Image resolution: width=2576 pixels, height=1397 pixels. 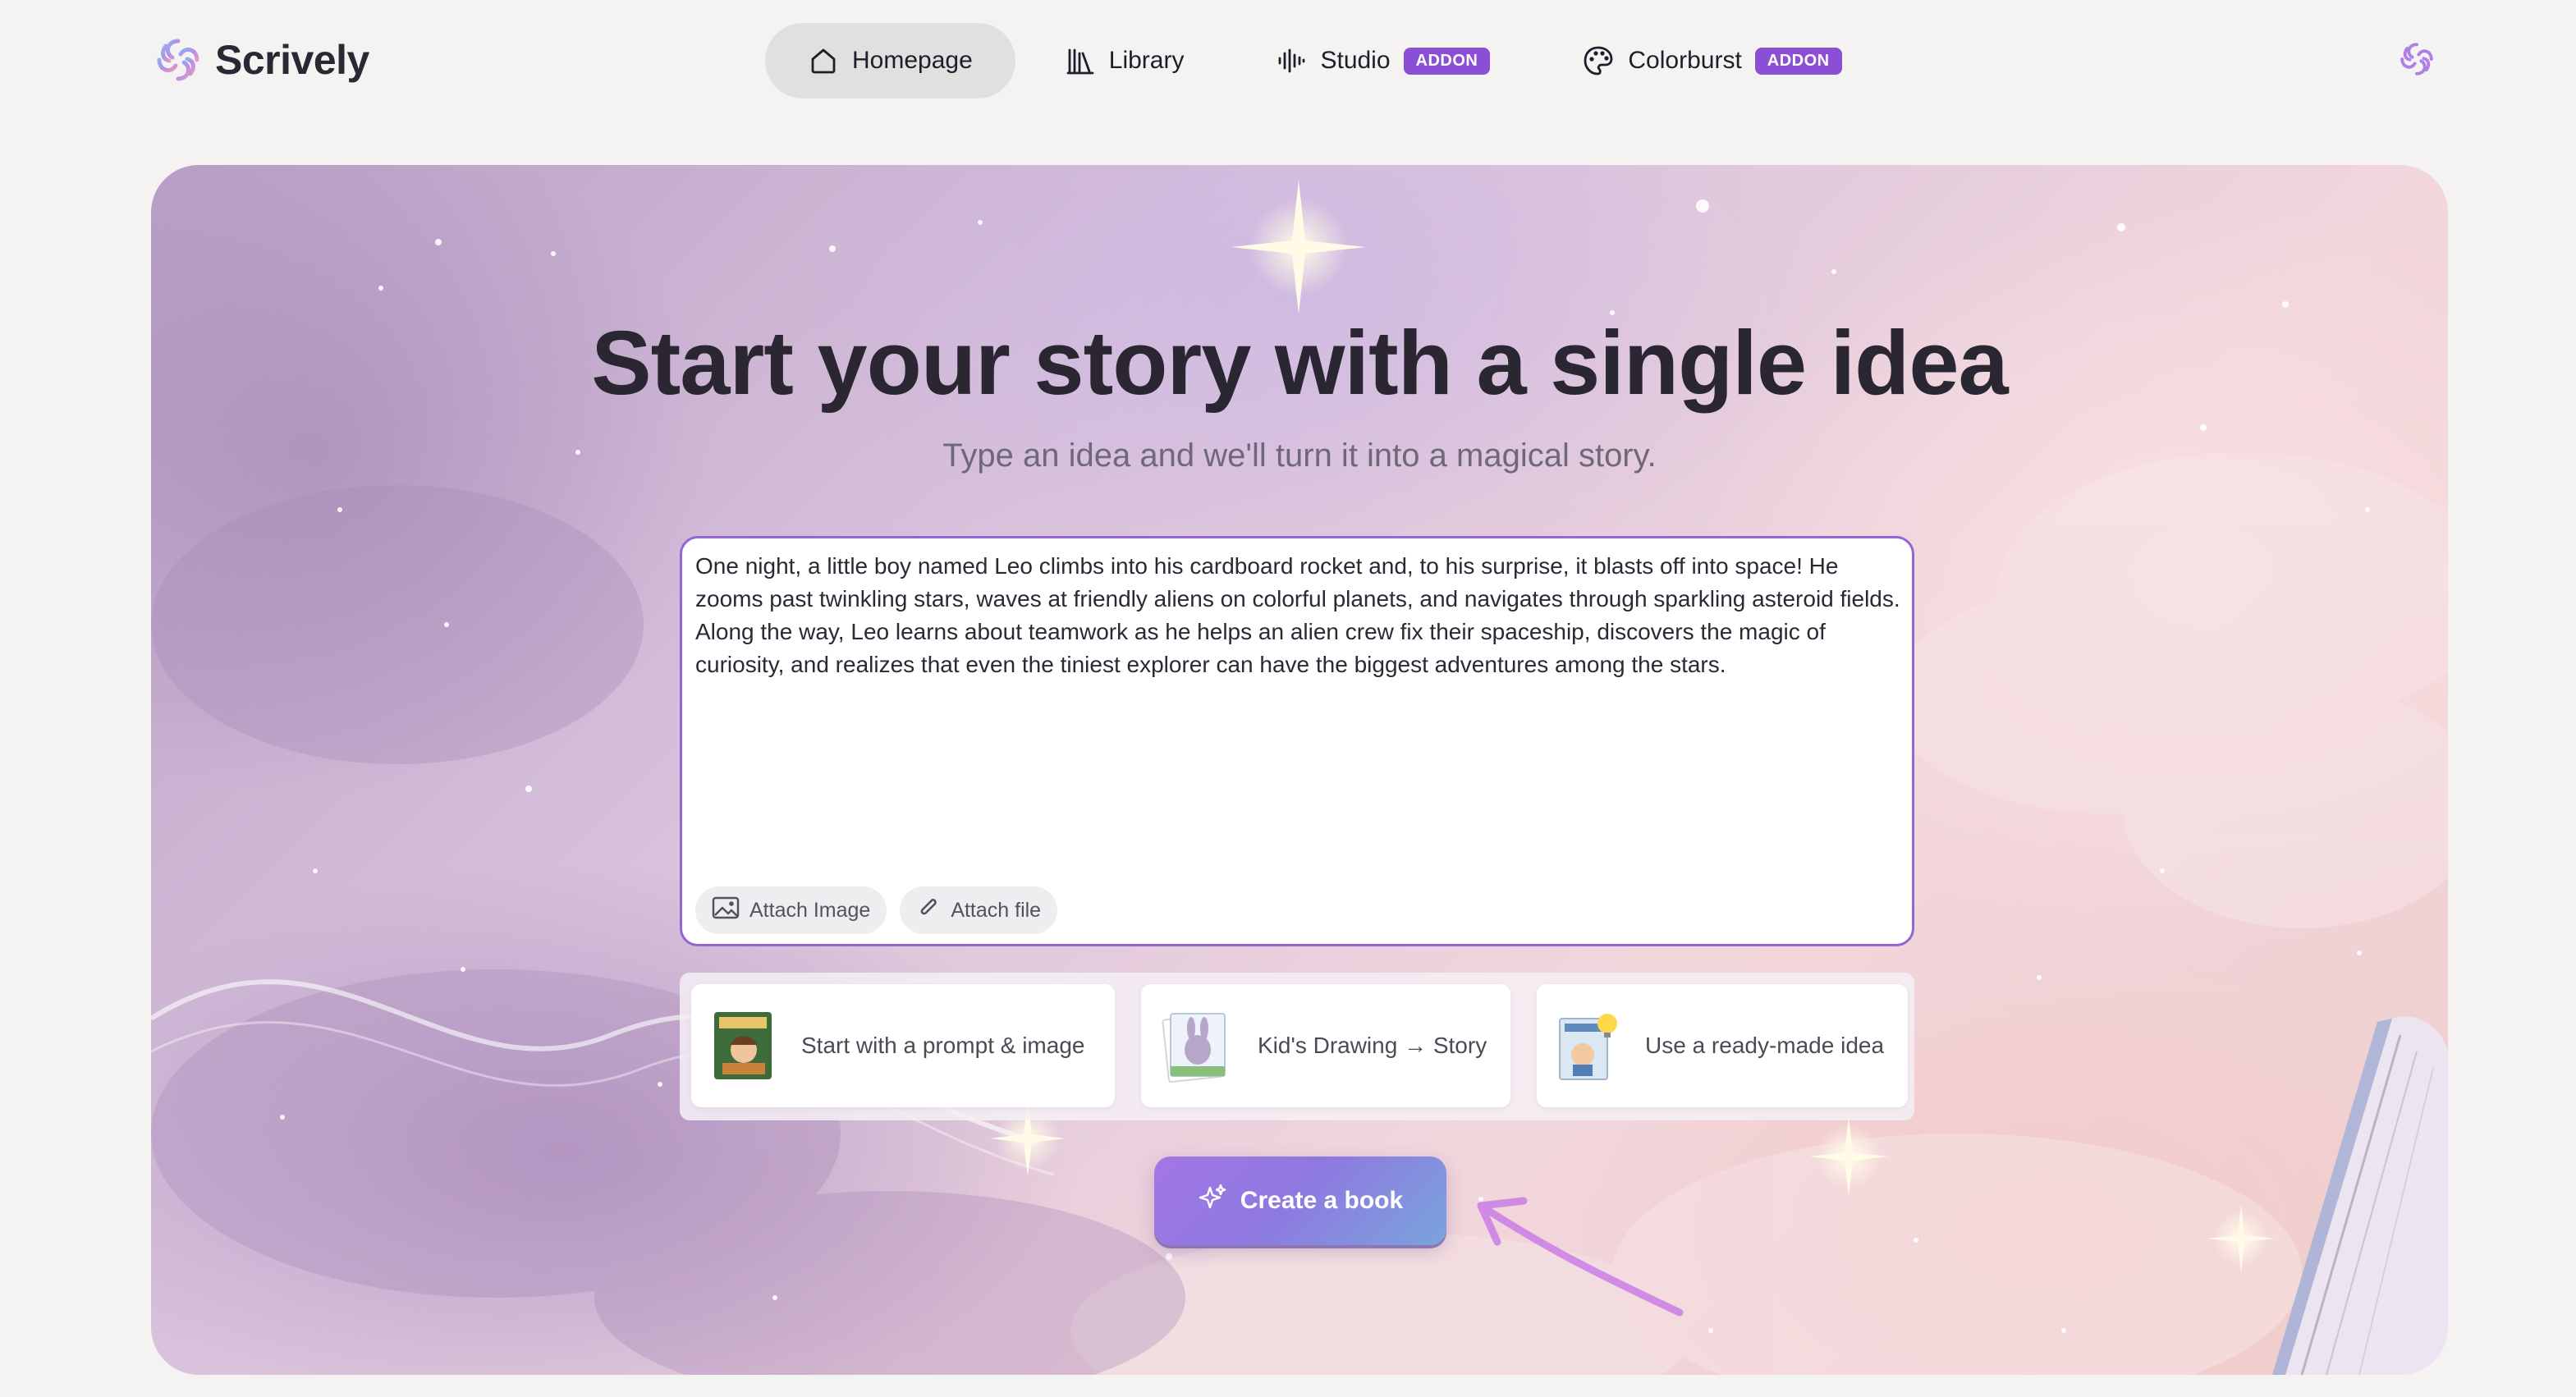 I want to click on home-icon, so click(x=823, y=60).